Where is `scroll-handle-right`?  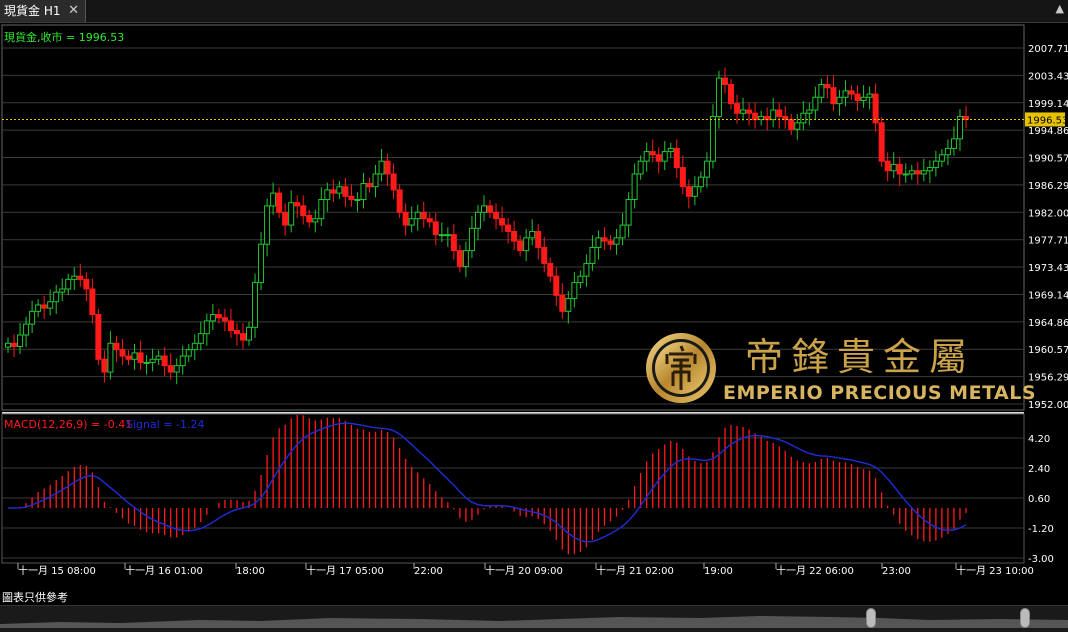
scroll-handle-right is located at coordinates (1025, 618).